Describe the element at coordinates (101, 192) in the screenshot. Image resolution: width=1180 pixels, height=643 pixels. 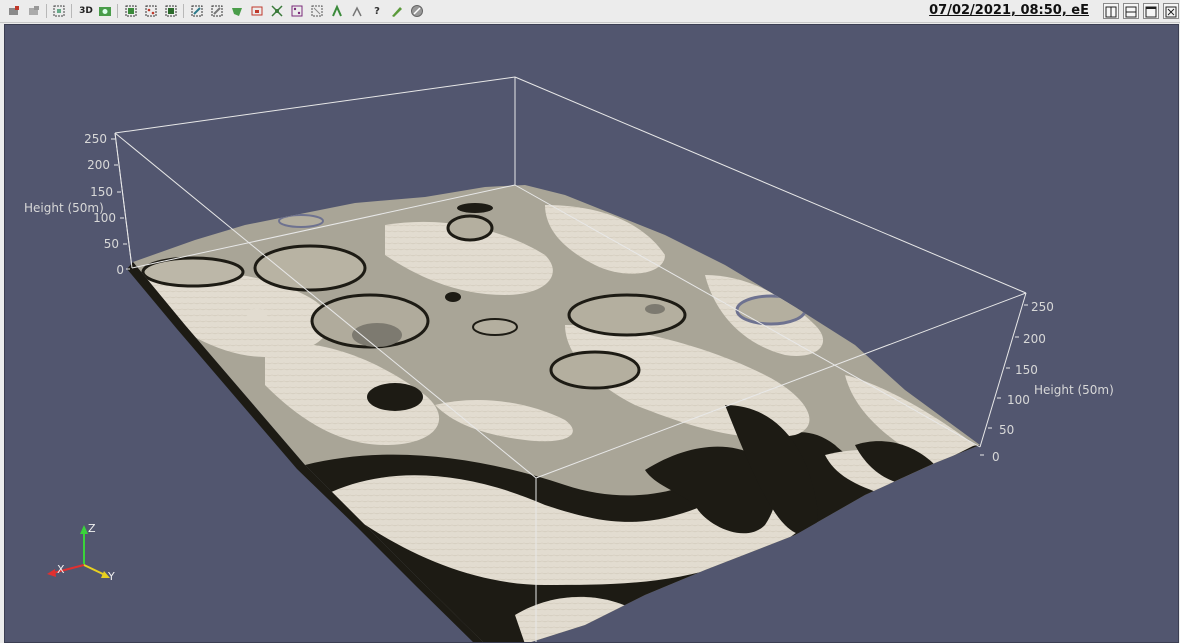
I see `left-tick-150: 150` at that location.